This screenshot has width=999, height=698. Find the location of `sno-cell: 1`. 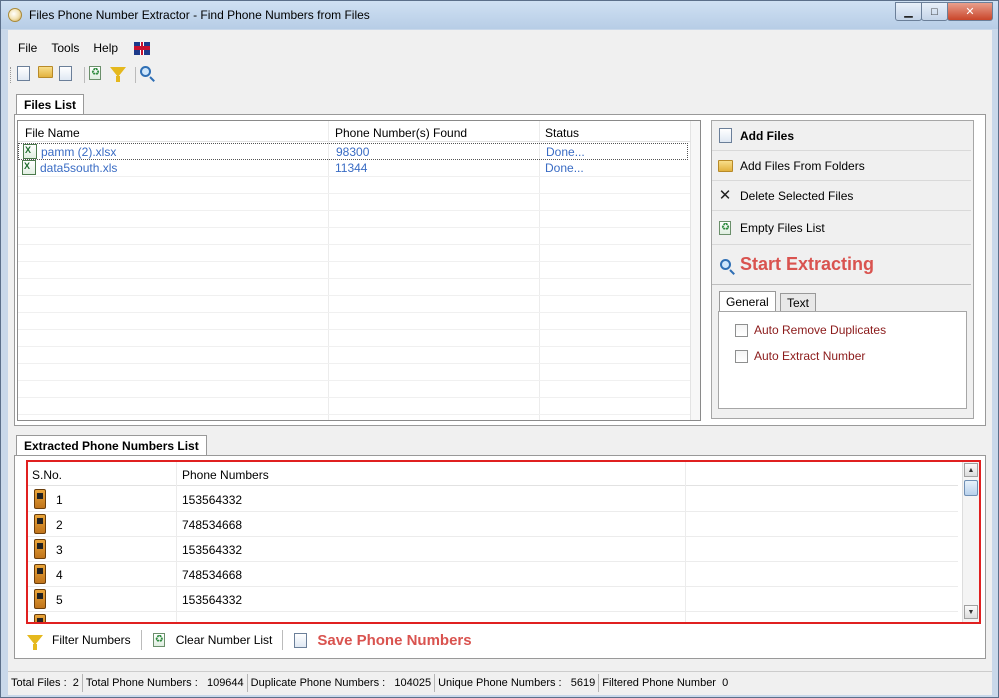

sno-cell: 1 is located at coordinates (59, 500).